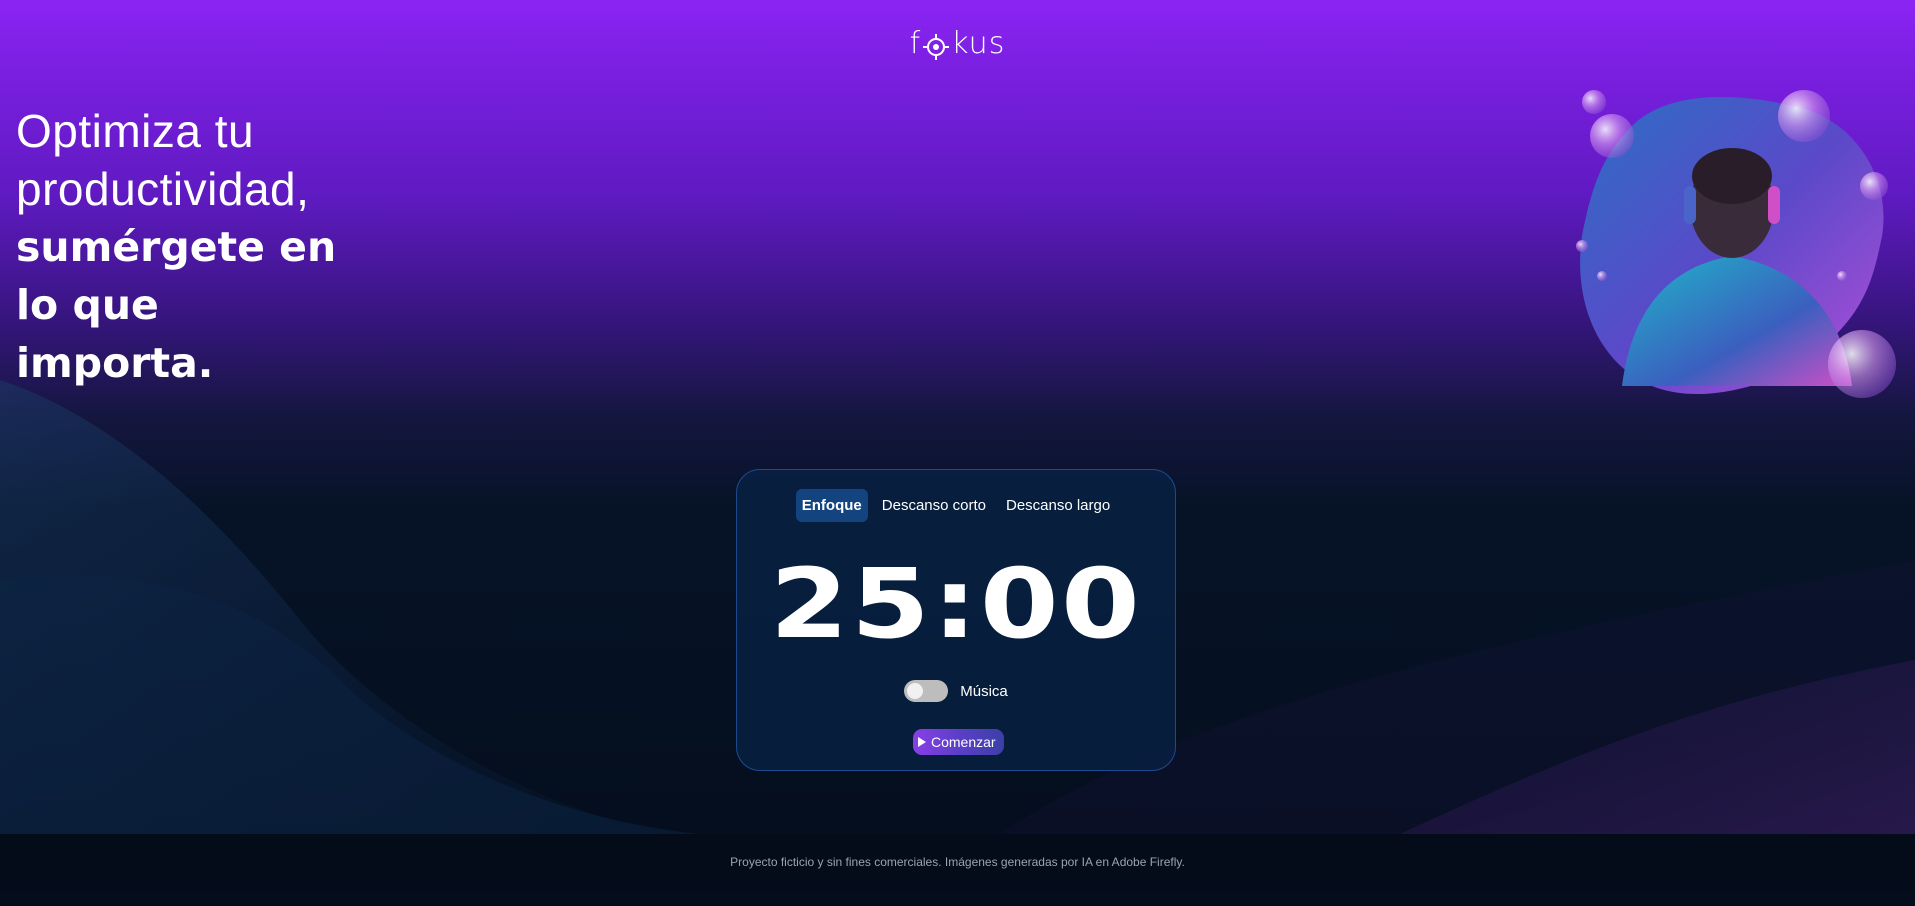  What do you see at coordinates (1736, 244) in the screenshot?
I see `hero-illustration` at bounding box center [1736, 244].